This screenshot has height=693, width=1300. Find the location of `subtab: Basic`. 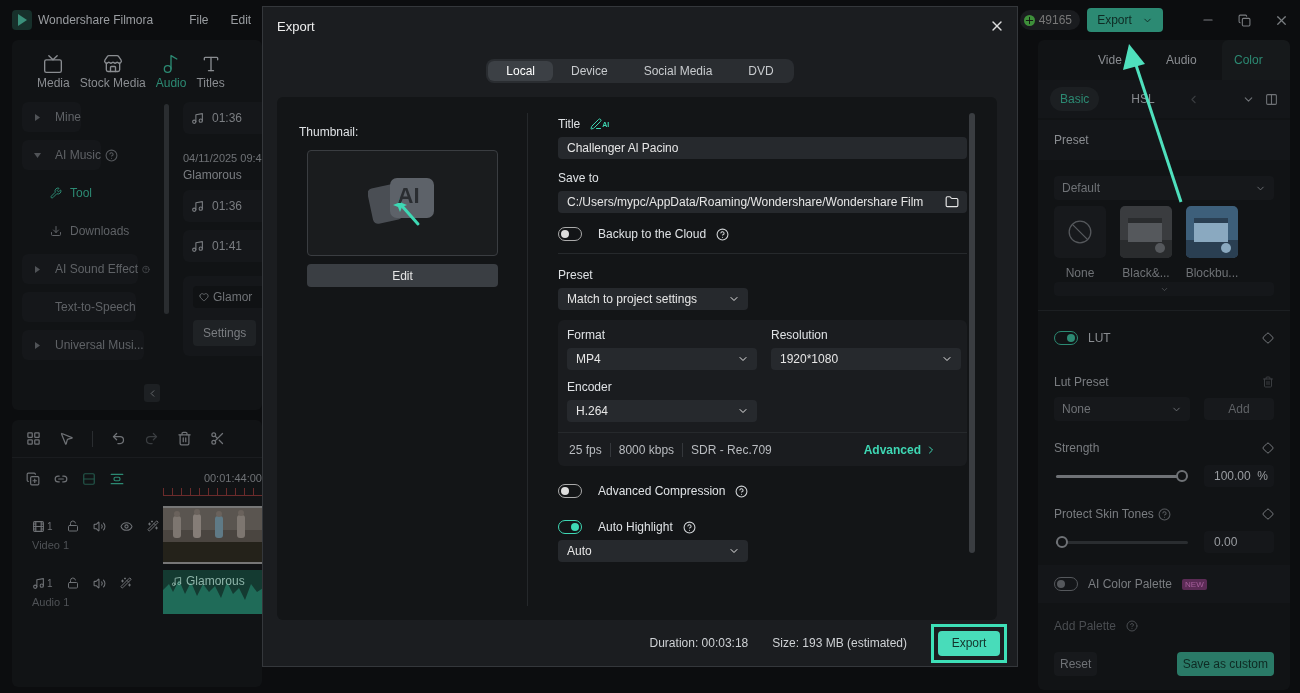

subtab: Basic is located at coordinates (1075, 99).